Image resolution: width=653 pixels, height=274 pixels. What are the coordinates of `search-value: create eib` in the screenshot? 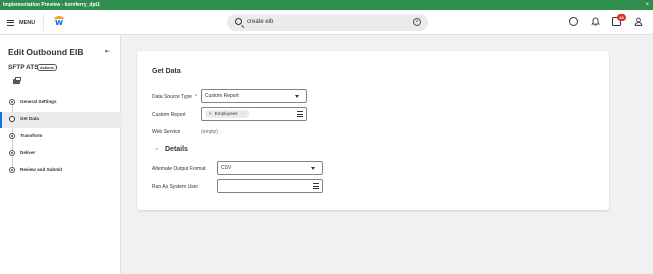 It's located at (260, 22).